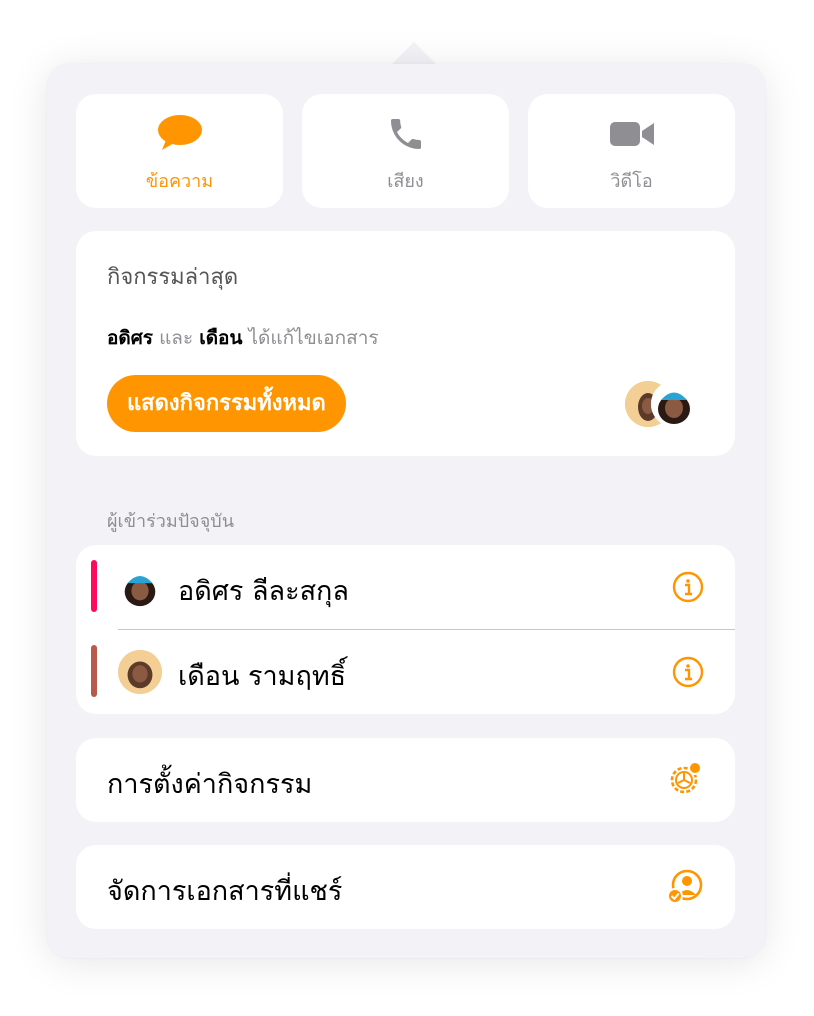  What do you see at coordinates (171, 521) in the screenshot?
I see `participants-header: ผู้เข้าร่วมปัจจุบัน` at bounding box center [171, 521].